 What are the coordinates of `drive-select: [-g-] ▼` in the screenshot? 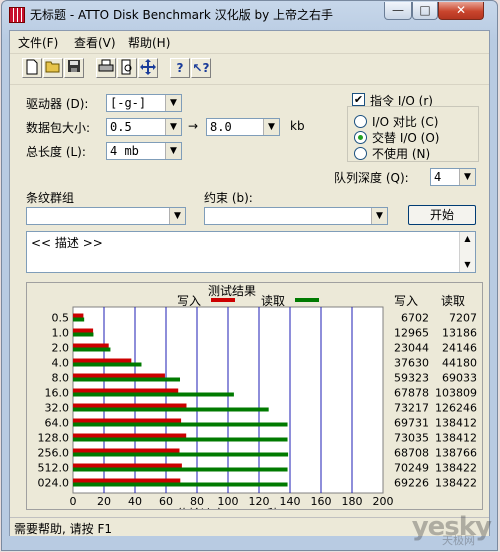 It's located at (144, 103).